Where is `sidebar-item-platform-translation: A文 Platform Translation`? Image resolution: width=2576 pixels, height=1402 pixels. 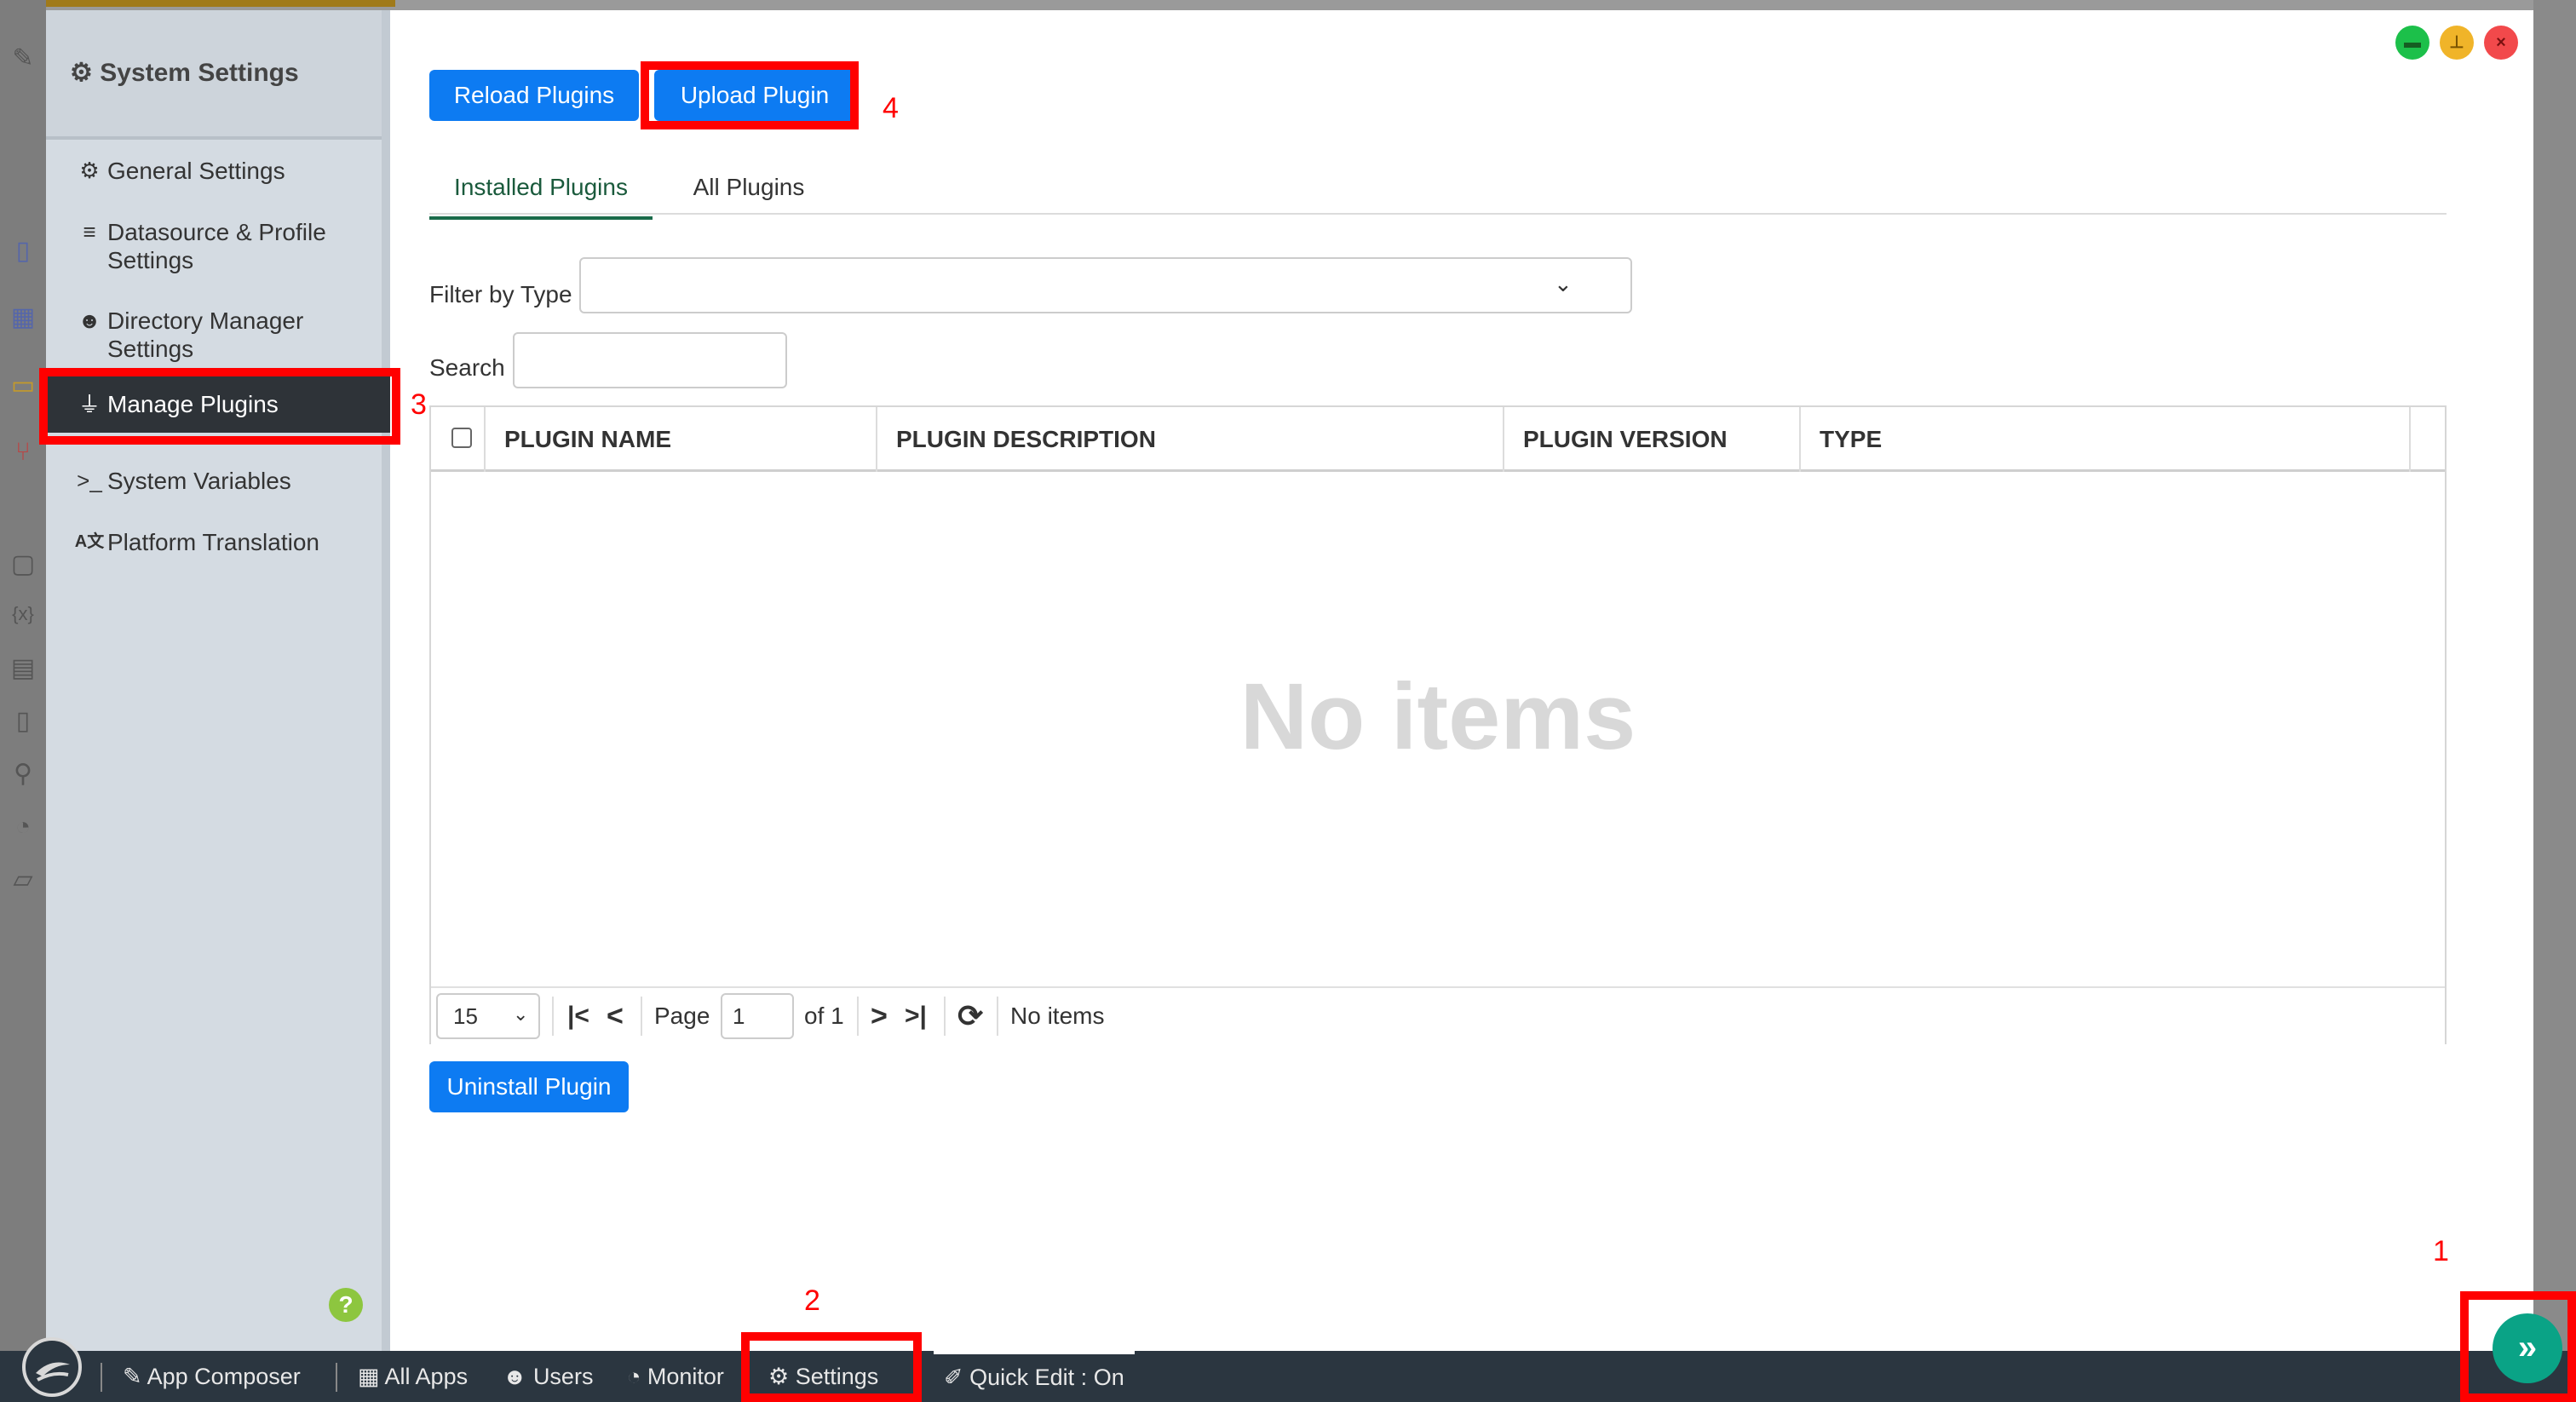
sidebar-item-platform-translation: A文 Platform Translation is located at coordinates (225, 542).